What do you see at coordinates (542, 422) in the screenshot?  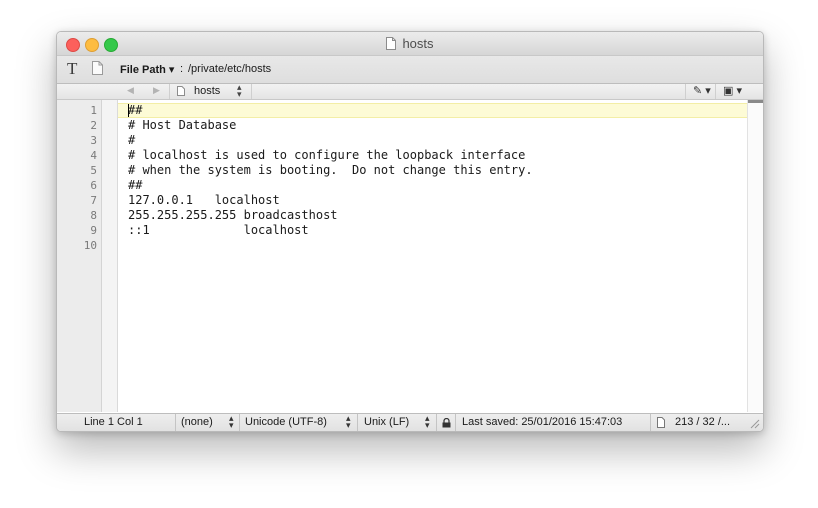 I see `last-saved-info: Last saved: 25/01/2016 15:47:03` at bounding box center [542, 422].